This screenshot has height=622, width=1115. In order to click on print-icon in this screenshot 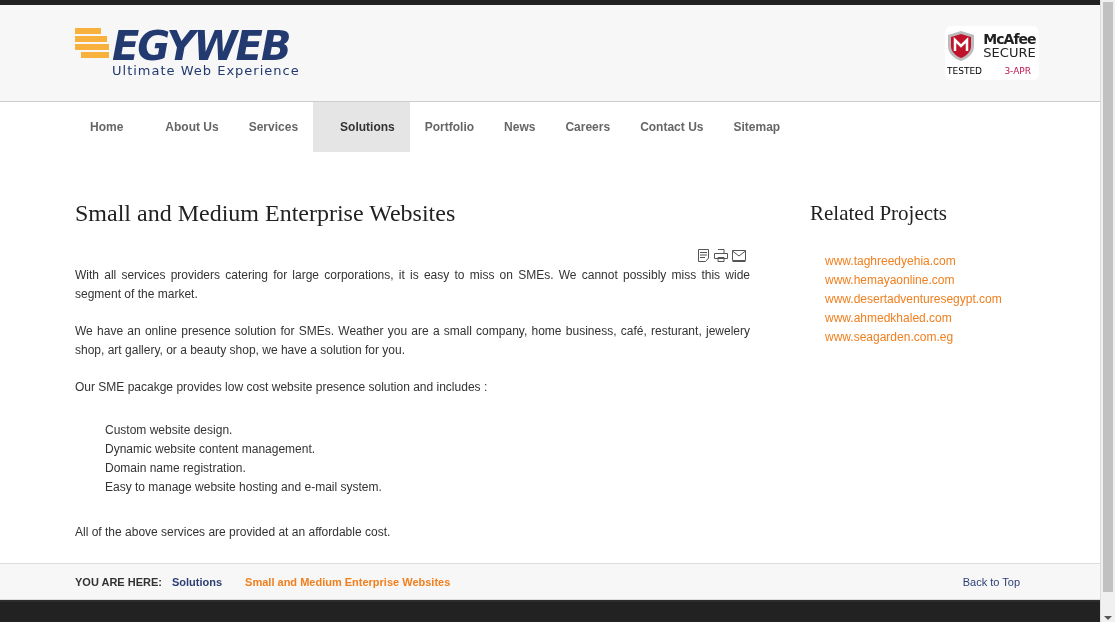, I will do `click(721, 255)`.